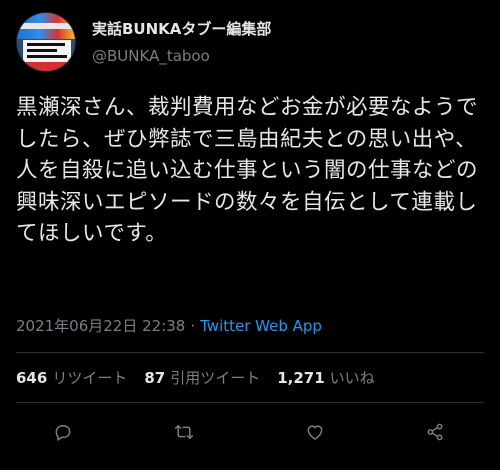 The width and height of the screenshot is (500, 470). What do you see at coordinates (46, 66) in the screenshot?
I see `avatar-cover-footer` at bounding box center [46, 66].